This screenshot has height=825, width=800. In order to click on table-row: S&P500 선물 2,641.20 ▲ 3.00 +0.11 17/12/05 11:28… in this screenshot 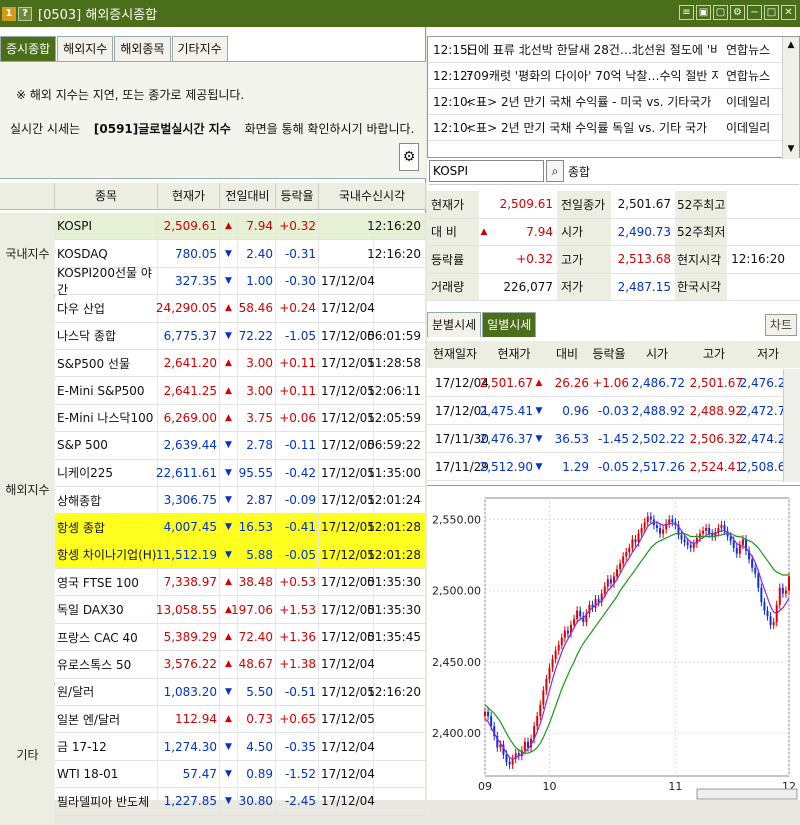, I will do `click(213, 363)`.